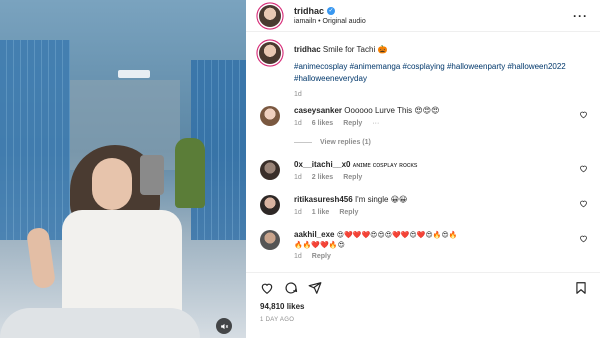 The height and width of the screenshot is (338, 600). Describe the element at coordinates (277, 320) in the screenshot. I see `post-time: 1 DAY AGO` at that location.